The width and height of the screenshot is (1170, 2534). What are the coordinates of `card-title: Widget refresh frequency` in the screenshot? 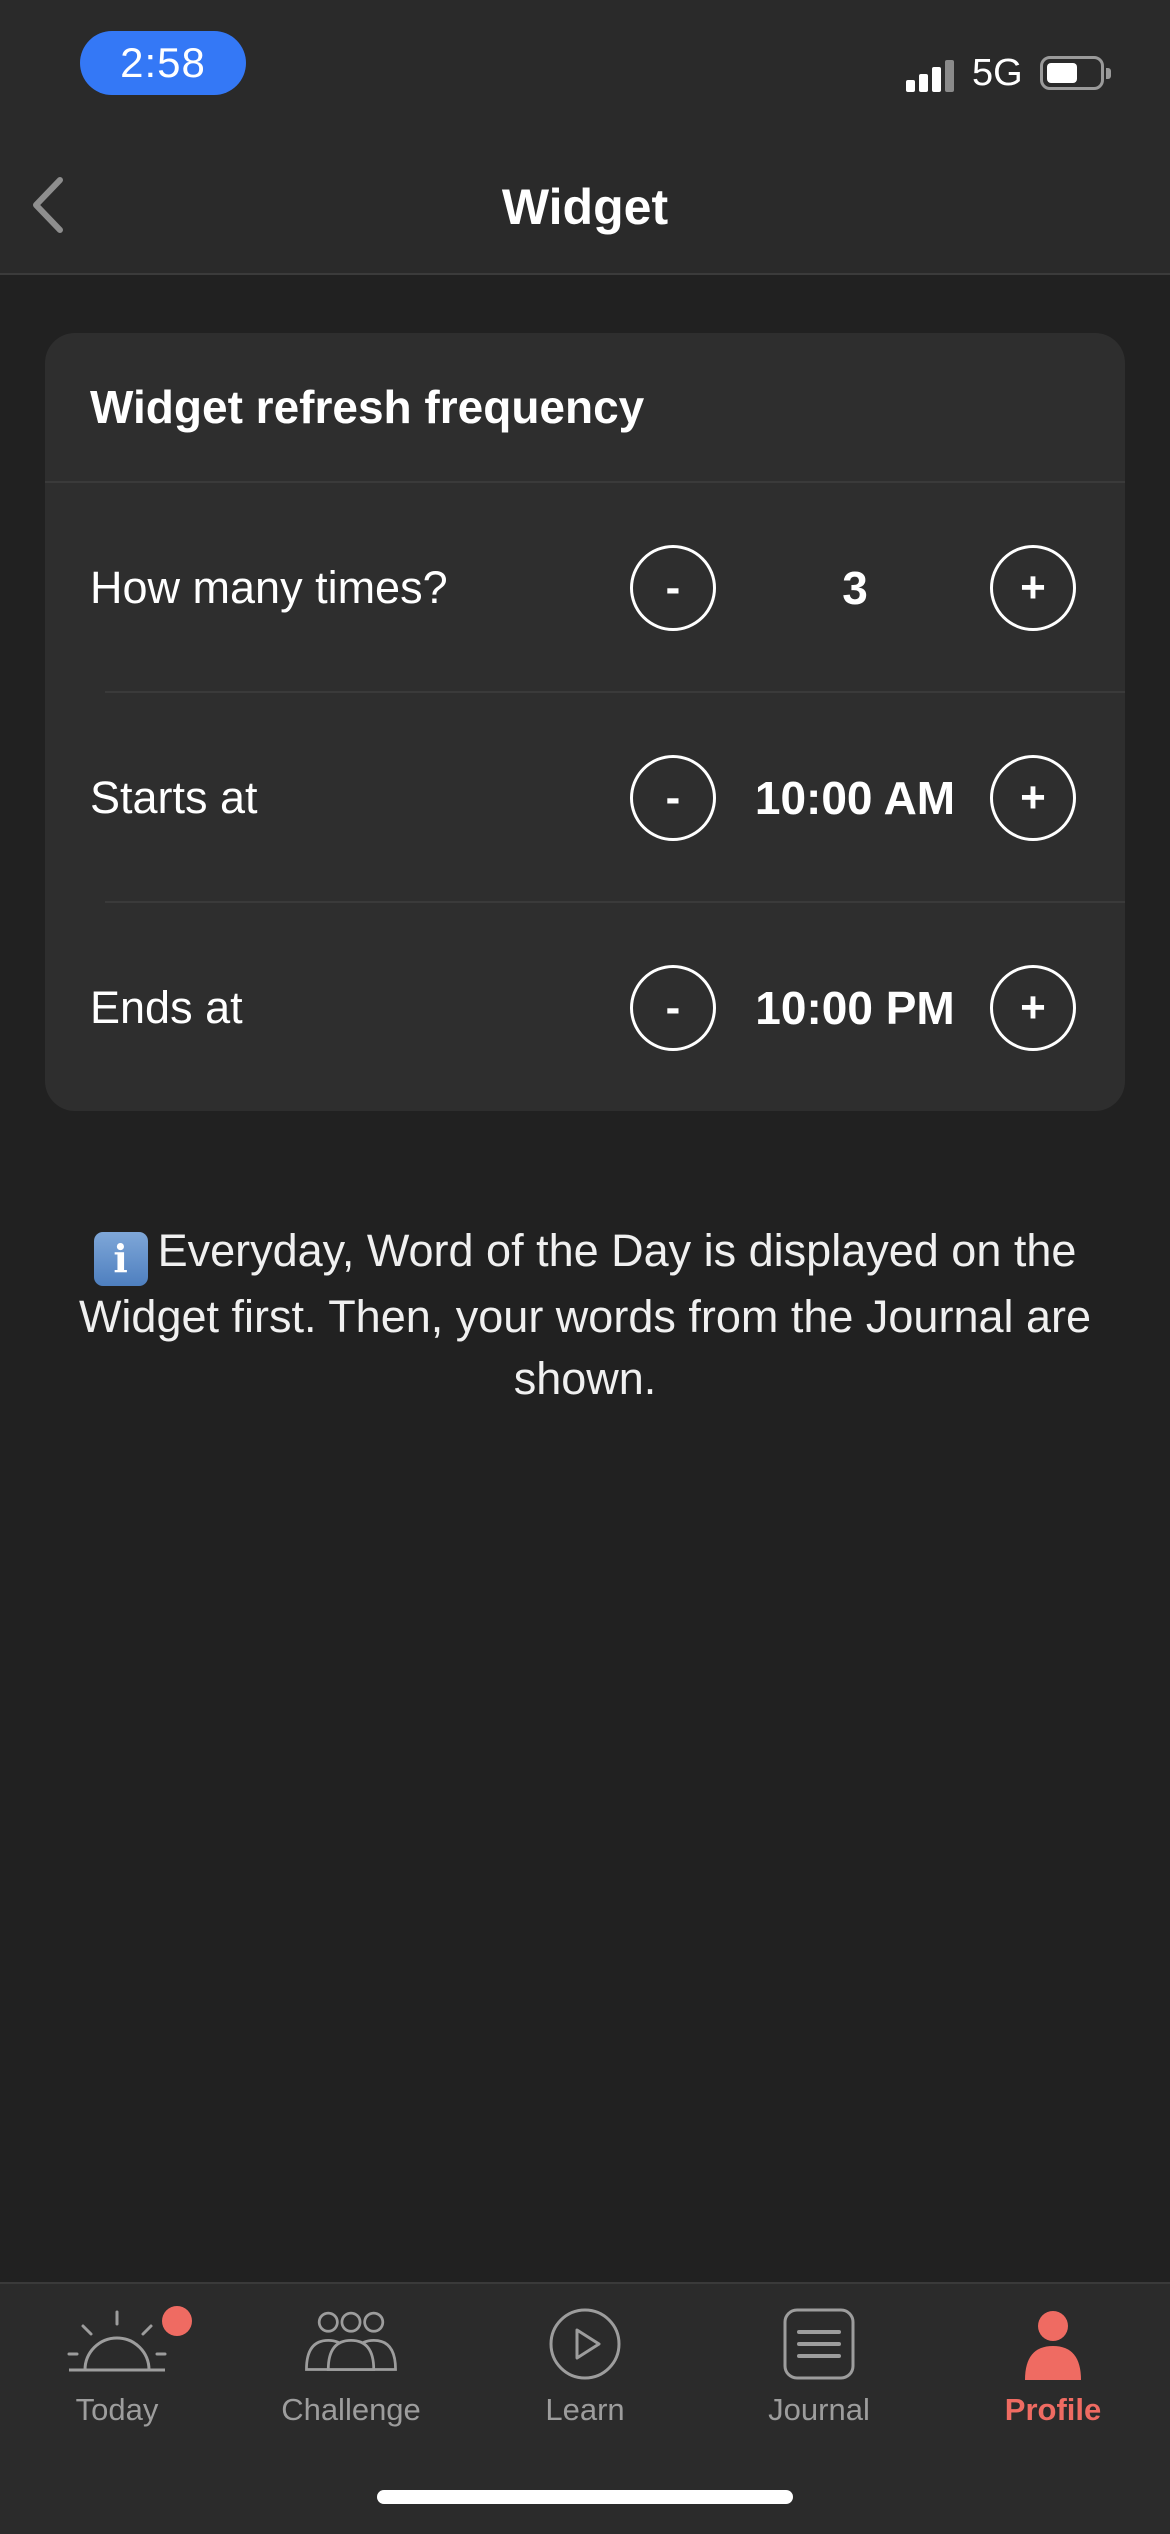 It's located at (585, 408).